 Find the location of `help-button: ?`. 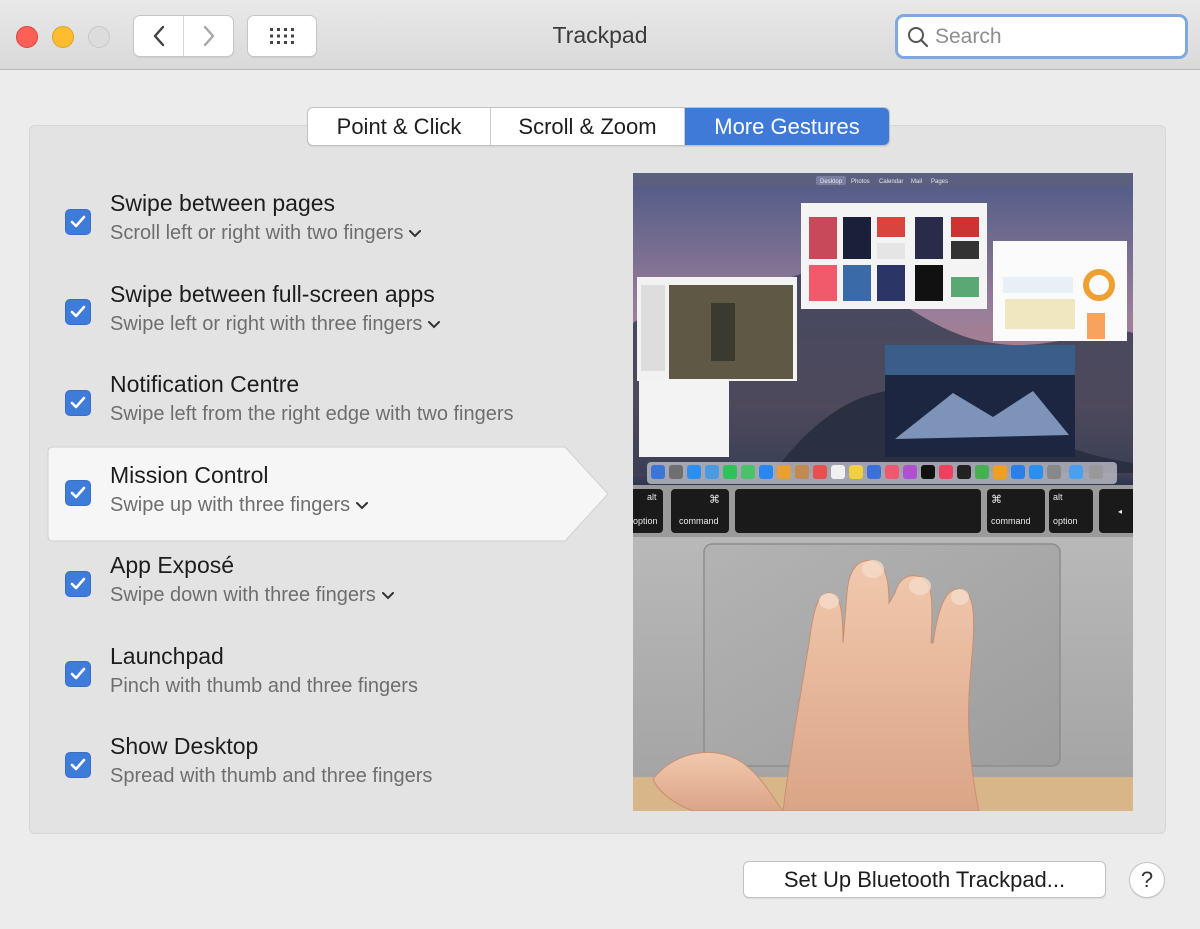

help-button: ? is located at coordinates (1147, 880).